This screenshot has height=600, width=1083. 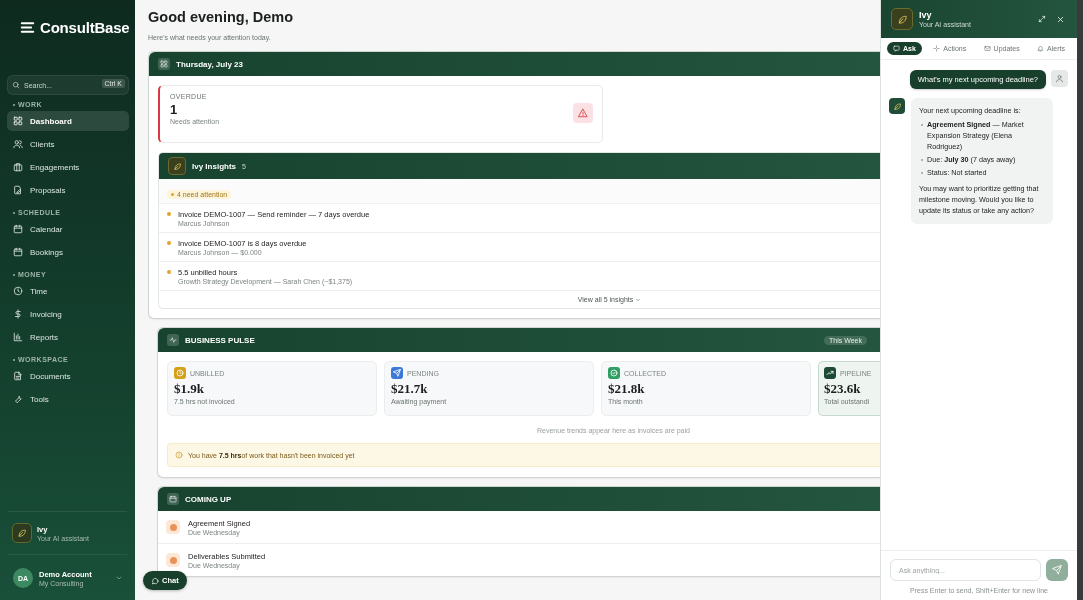 I want to click on clock-icon, so click(x=18, y=291).